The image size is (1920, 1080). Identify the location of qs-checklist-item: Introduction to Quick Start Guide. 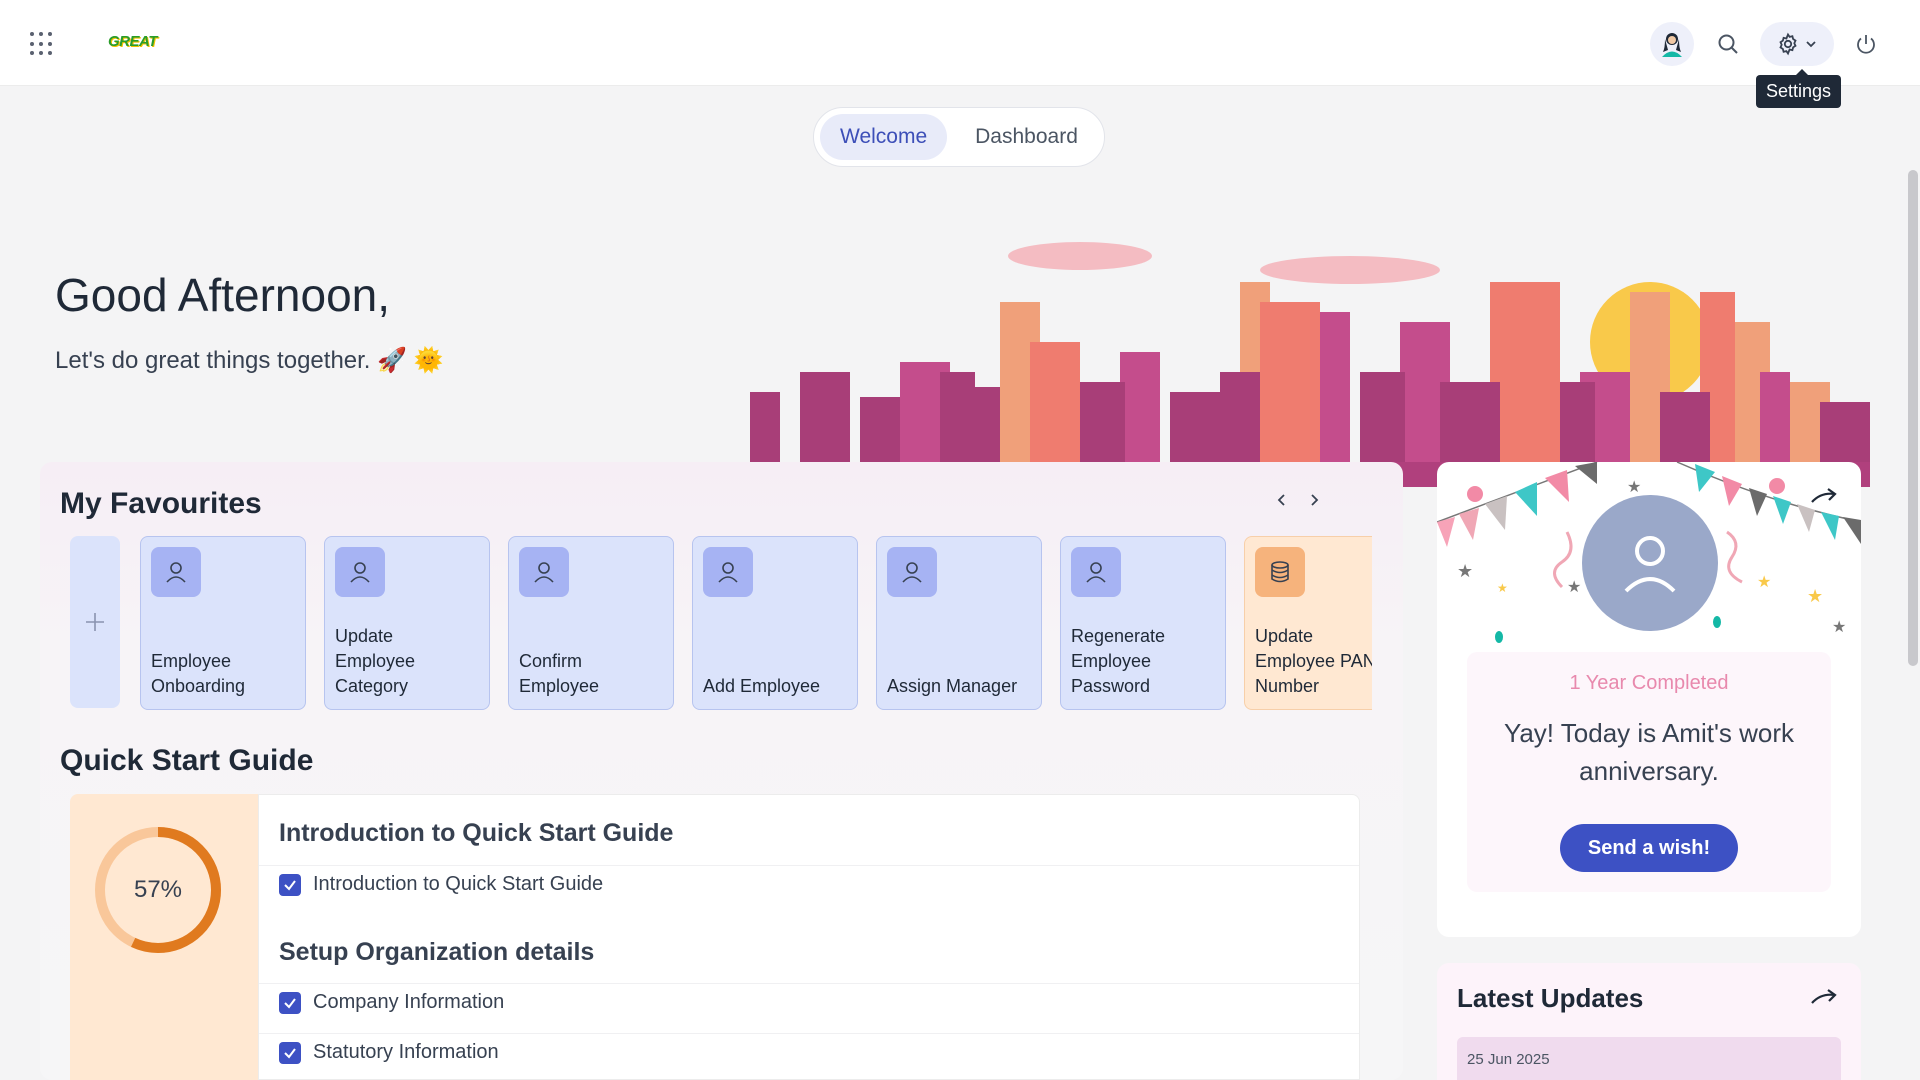
(441, 884).